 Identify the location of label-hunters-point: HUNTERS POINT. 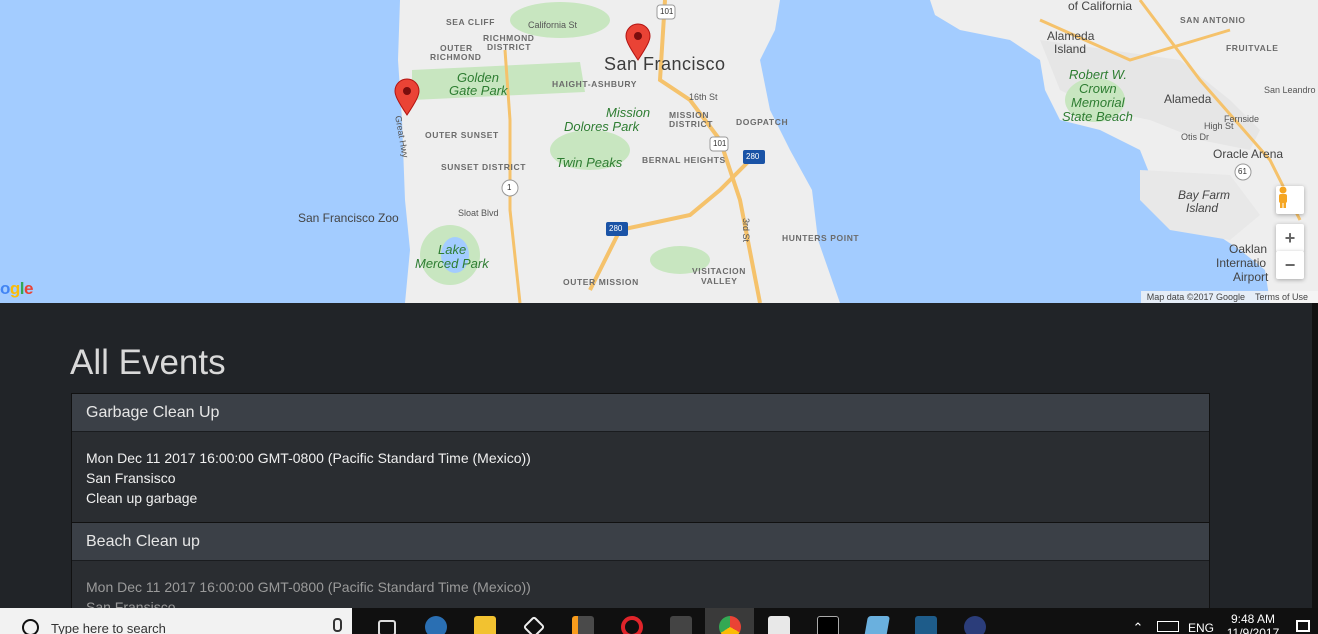
(821, 238).